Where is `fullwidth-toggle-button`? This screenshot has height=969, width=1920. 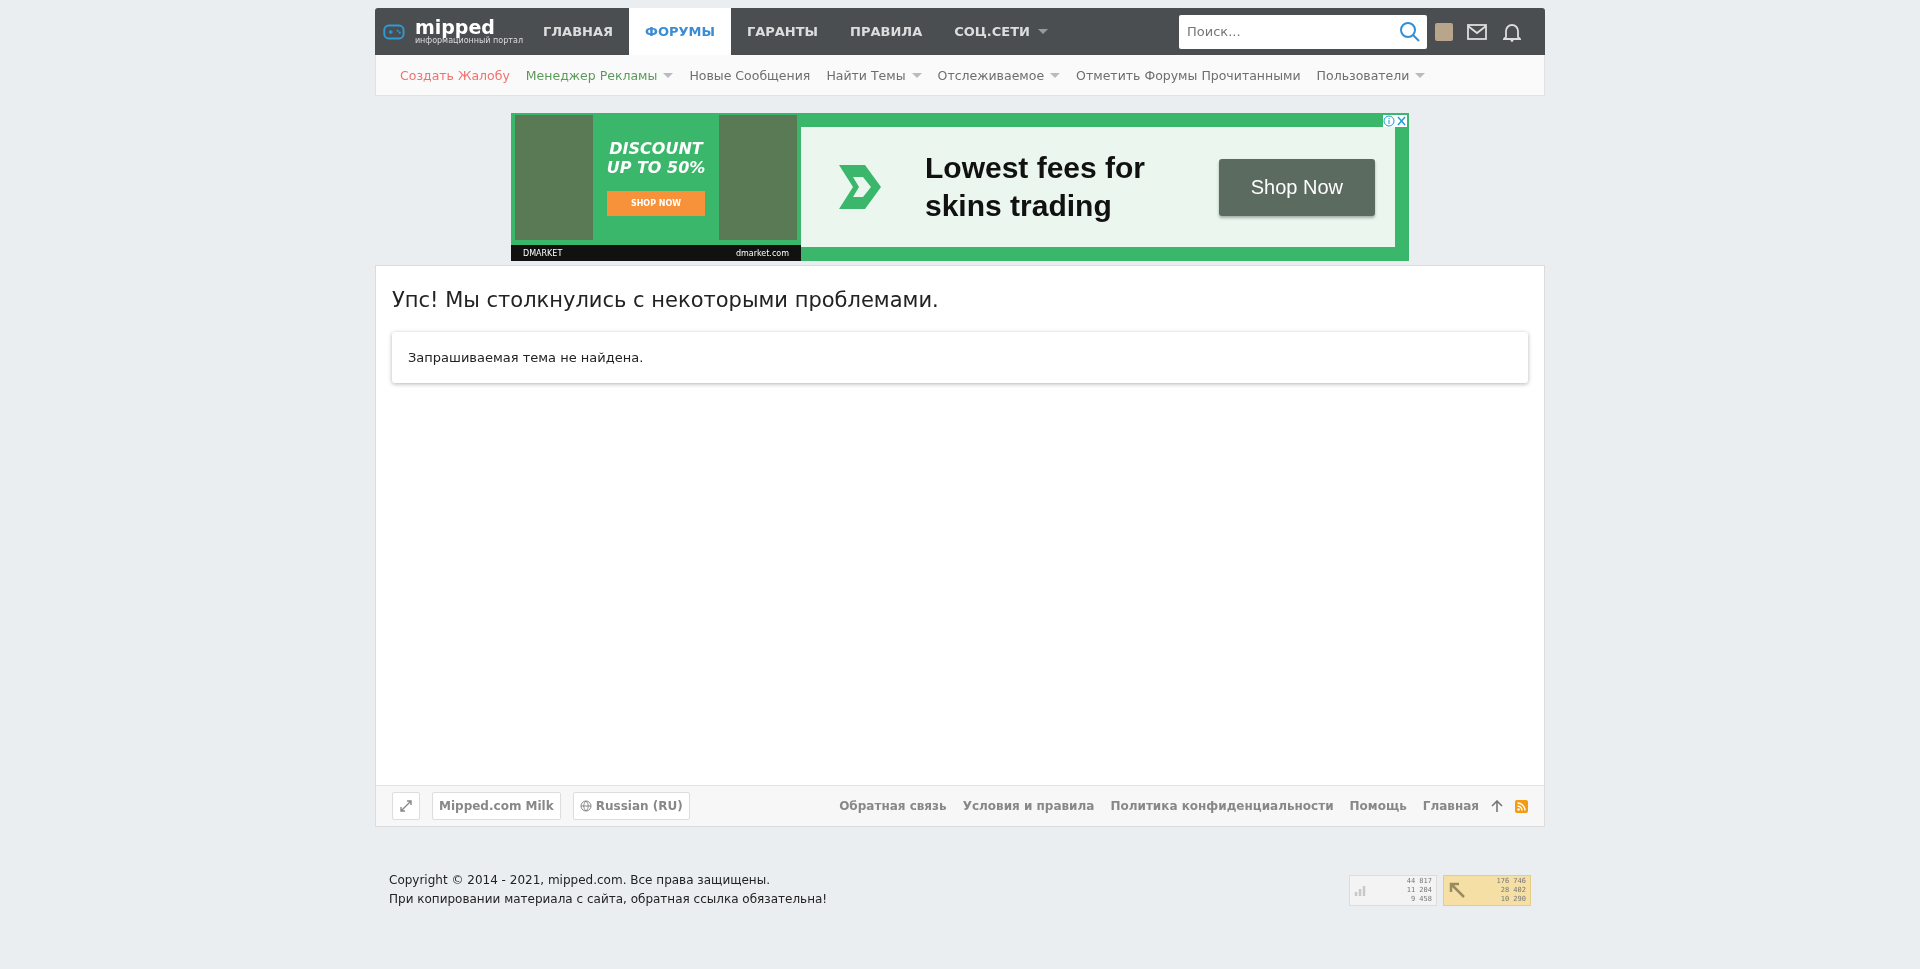
fullwidth-toggle-button is located at coordinates (406, 806).